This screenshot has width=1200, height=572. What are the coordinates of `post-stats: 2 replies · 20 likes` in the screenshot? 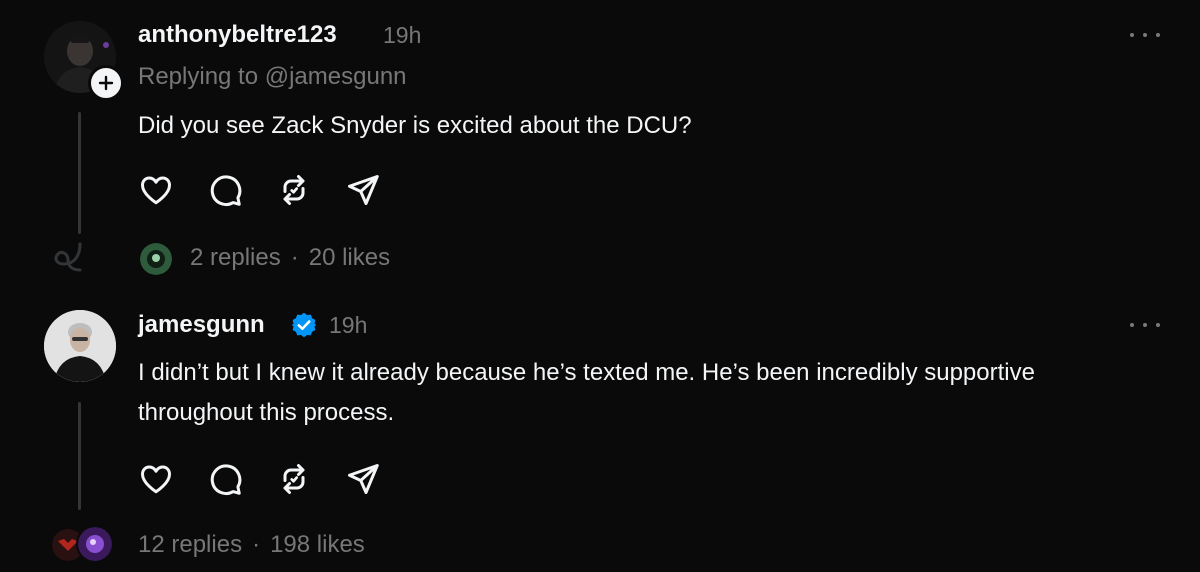 It's located at (290, 258).